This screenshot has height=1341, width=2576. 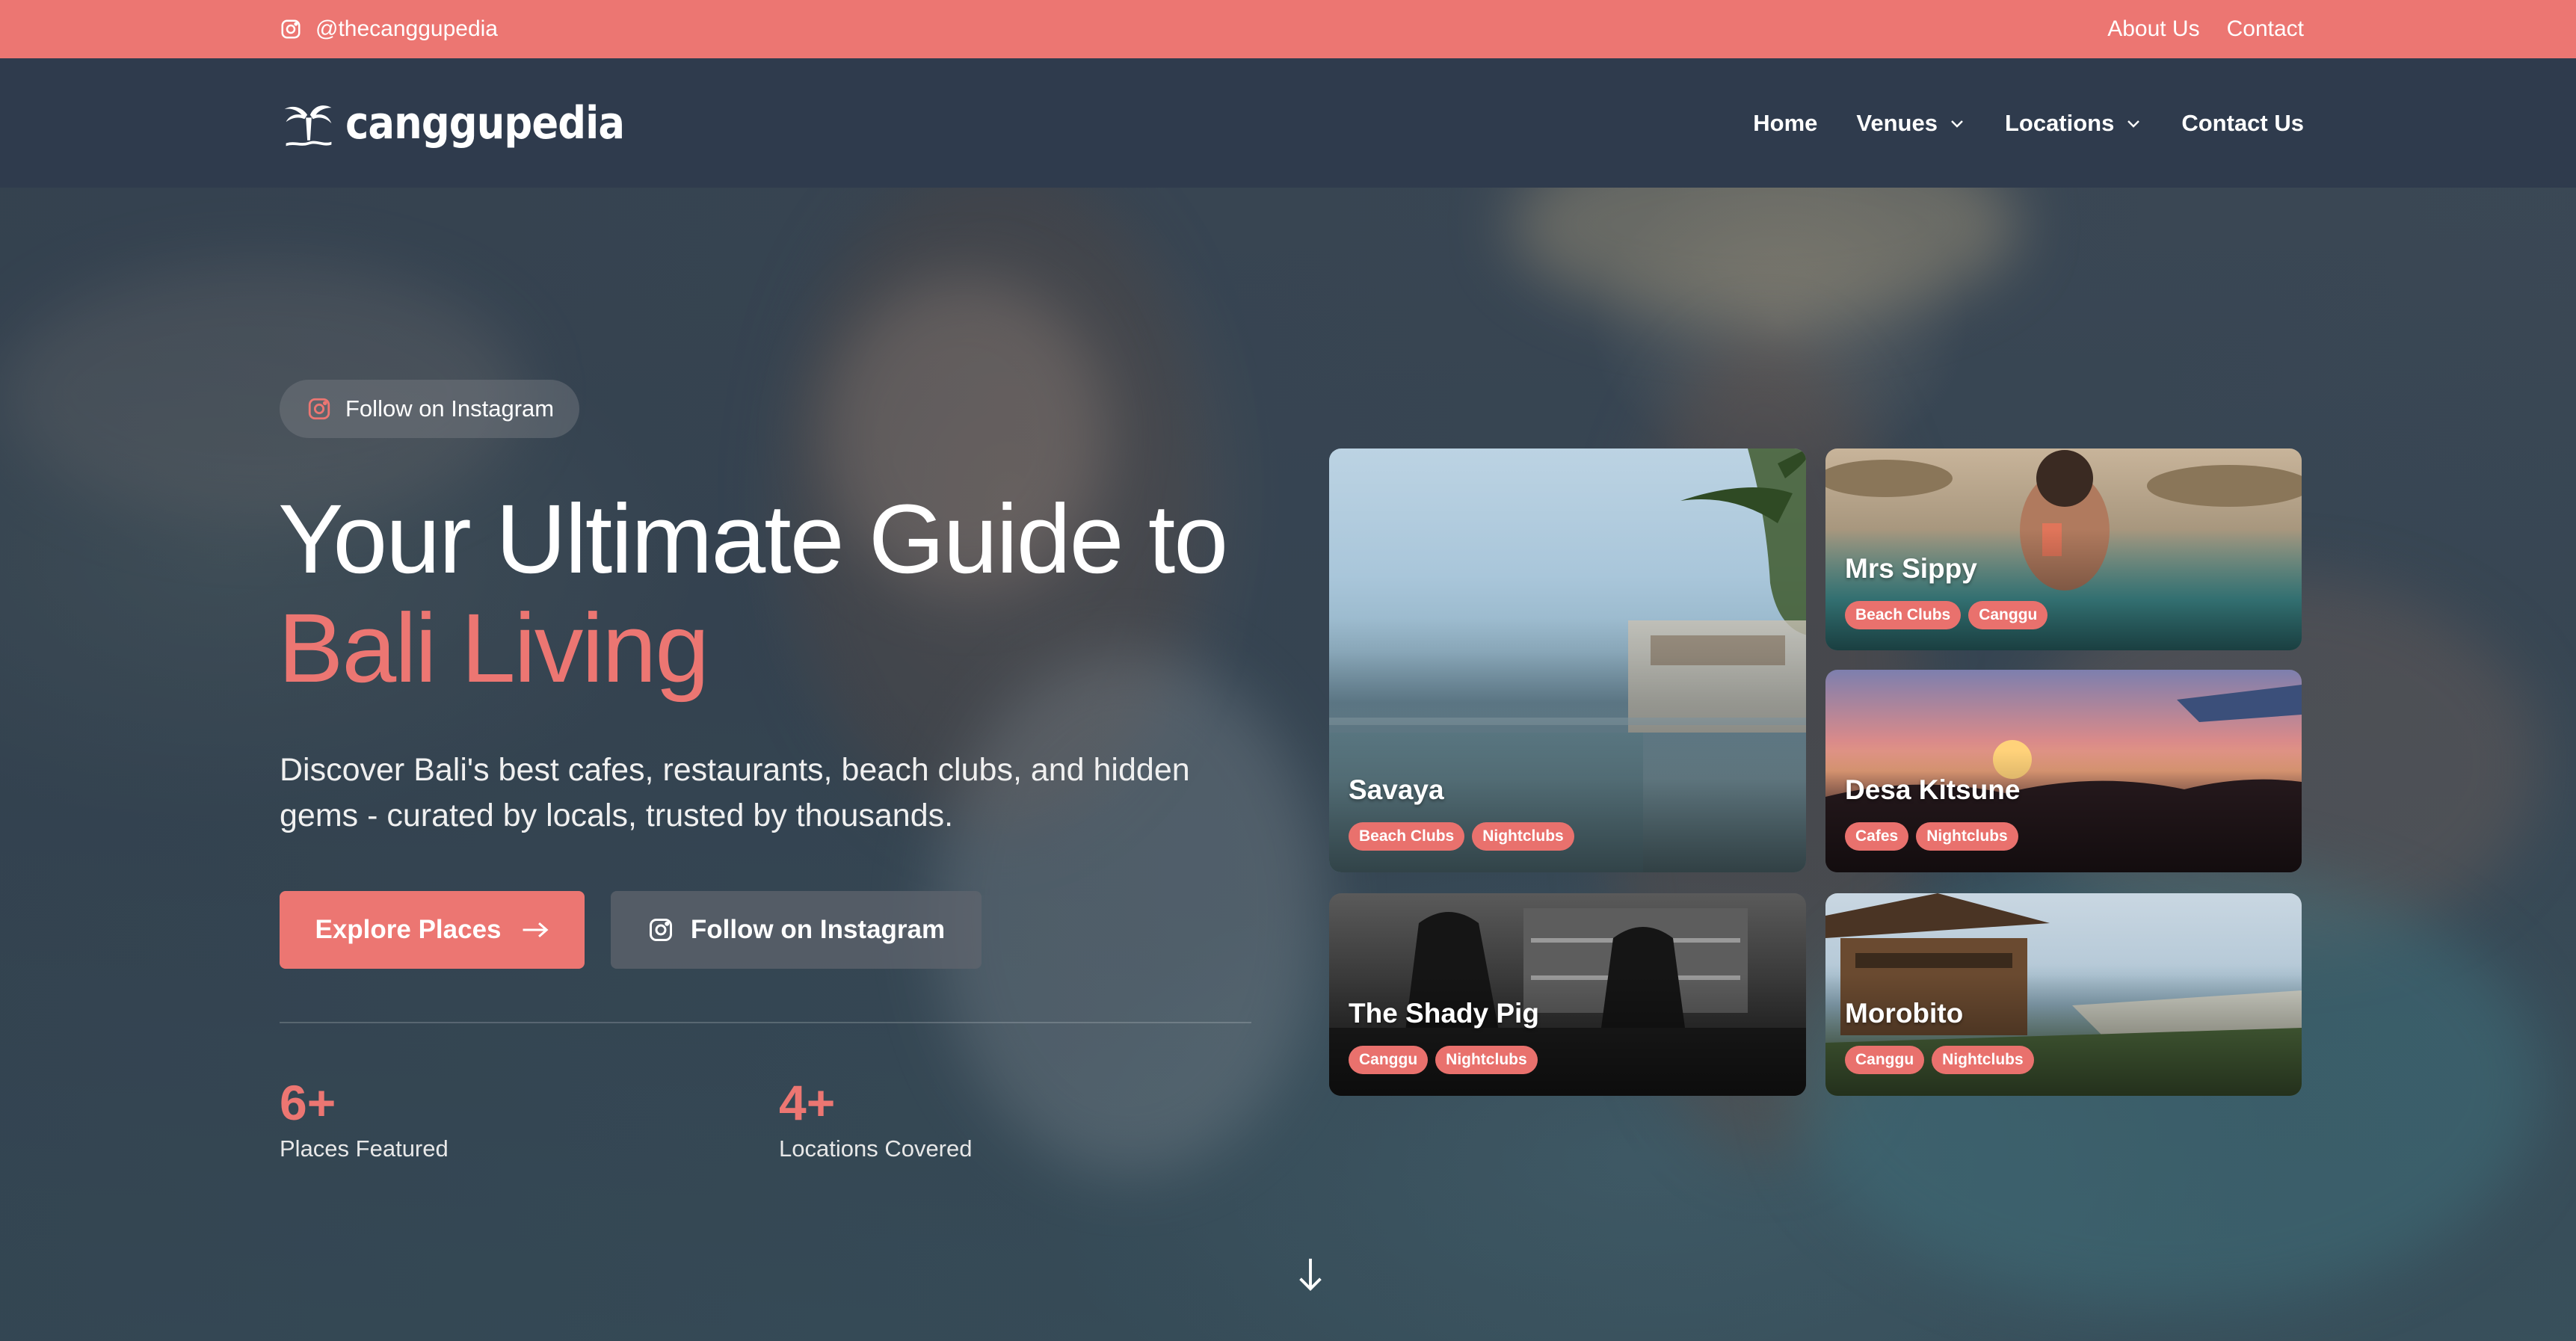 What do you see at coordinates (485, 122) in the screenshot?
I see `logo-text: canggupedia` at bounding box center [485, 122].